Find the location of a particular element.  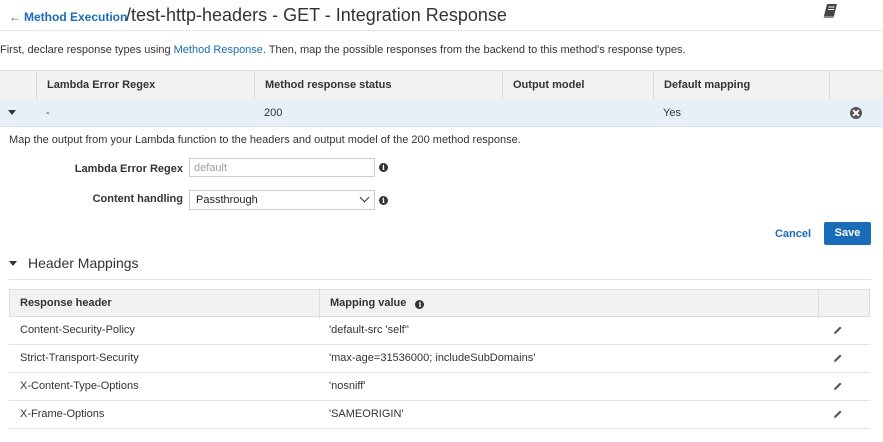

response-header-cell: X-Frame-Options is located at coordinates (62, 414).